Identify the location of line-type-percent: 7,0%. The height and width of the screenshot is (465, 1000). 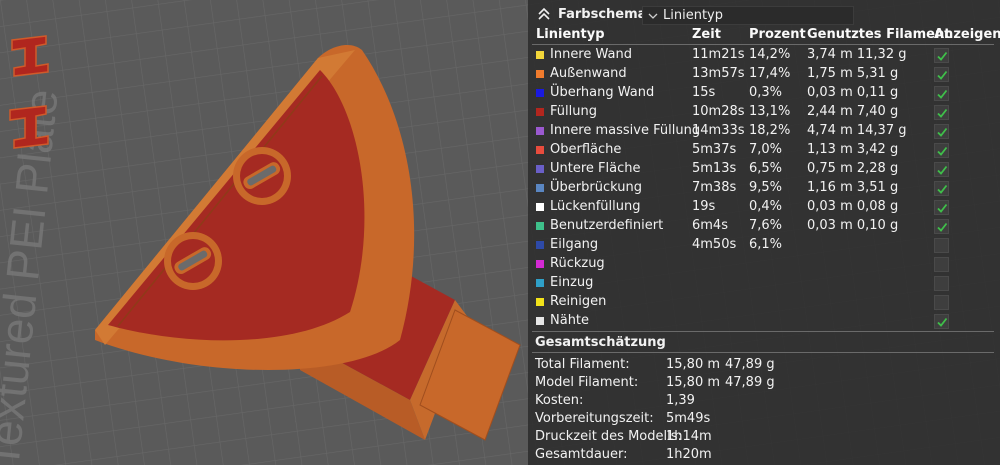
(766, 149).